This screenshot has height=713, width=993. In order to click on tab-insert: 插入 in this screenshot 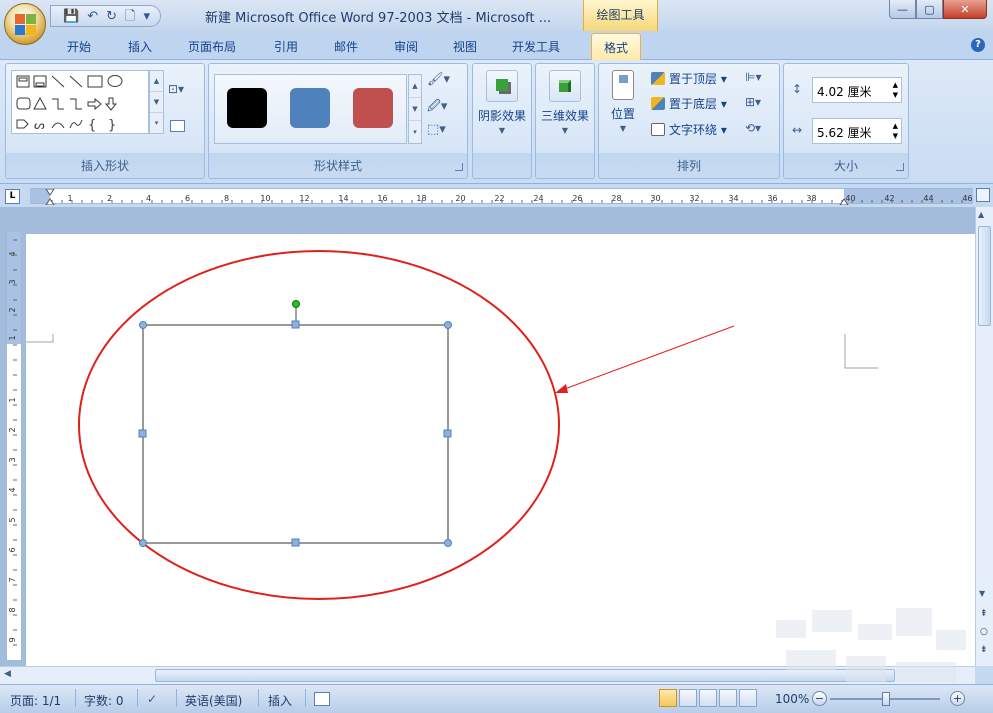, I will do `click(140, 46)`.